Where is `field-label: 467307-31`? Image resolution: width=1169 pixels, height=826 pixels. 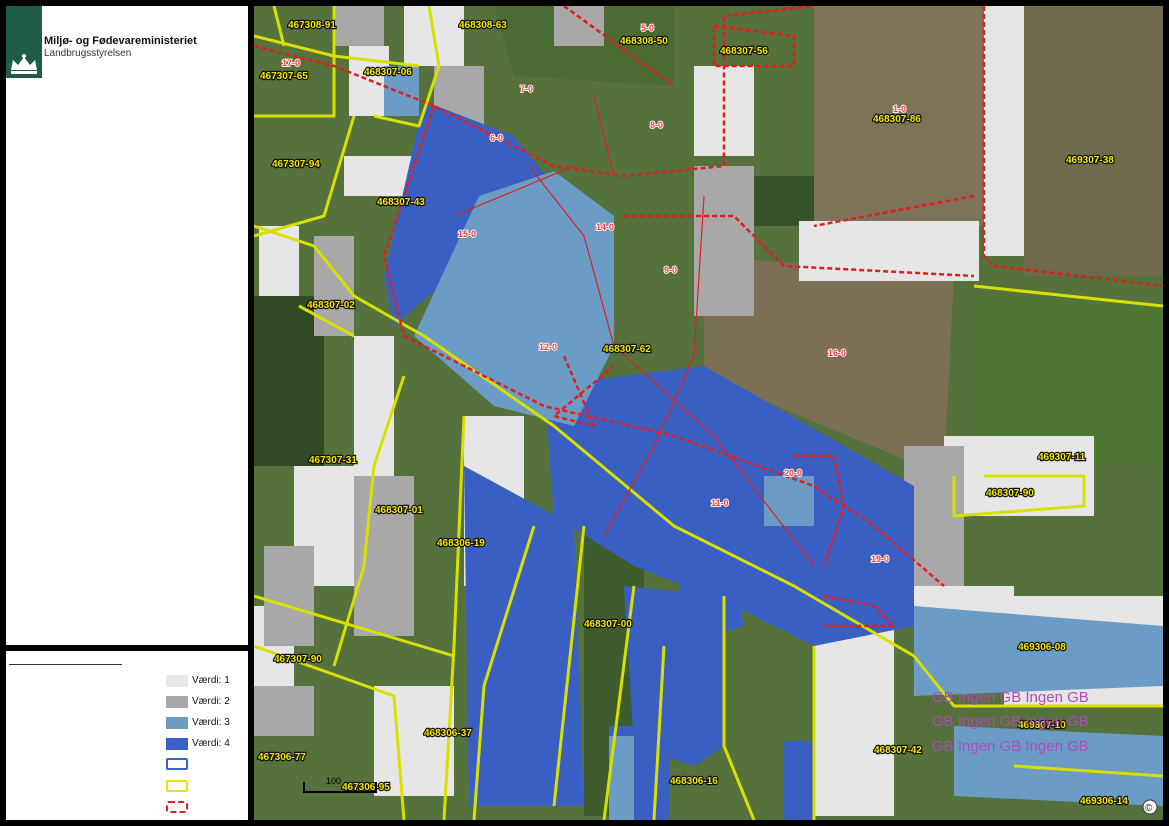 field-label: 467307-31 is located at coordinates (333, 460).